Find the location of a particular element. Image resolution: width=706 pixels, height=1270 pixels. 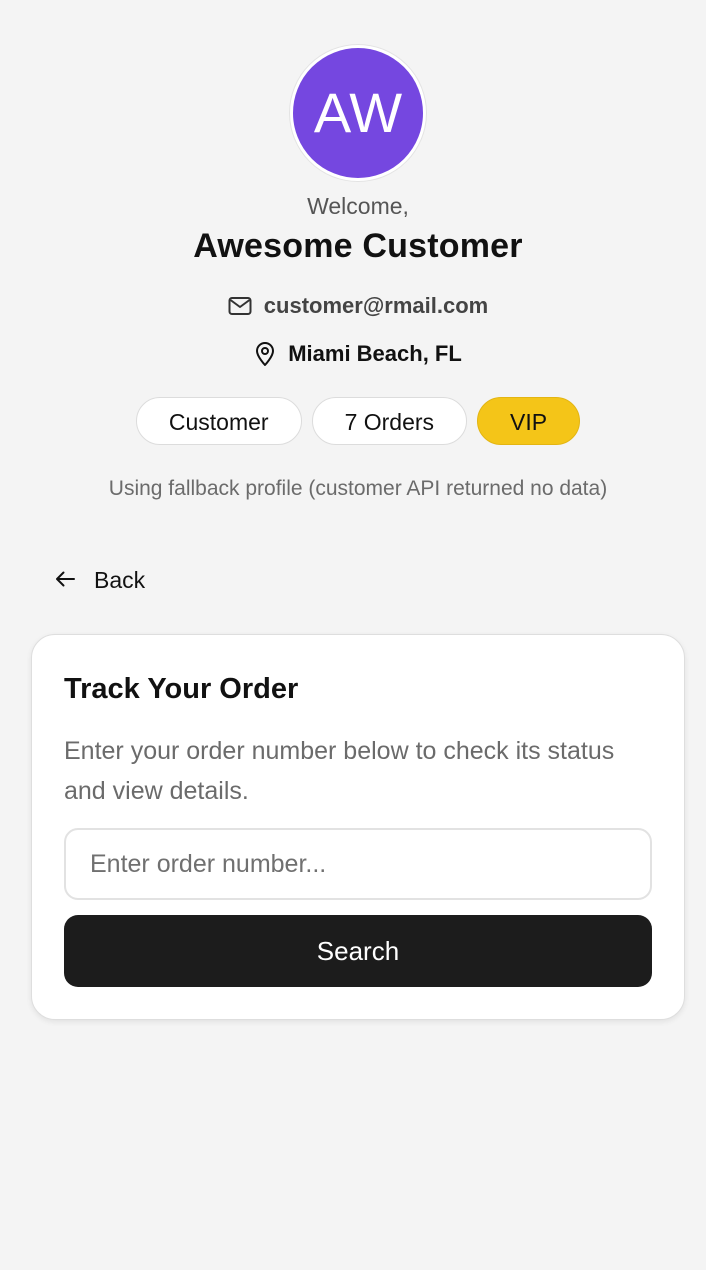

search-button: Search is located at coordinates (358, 951).